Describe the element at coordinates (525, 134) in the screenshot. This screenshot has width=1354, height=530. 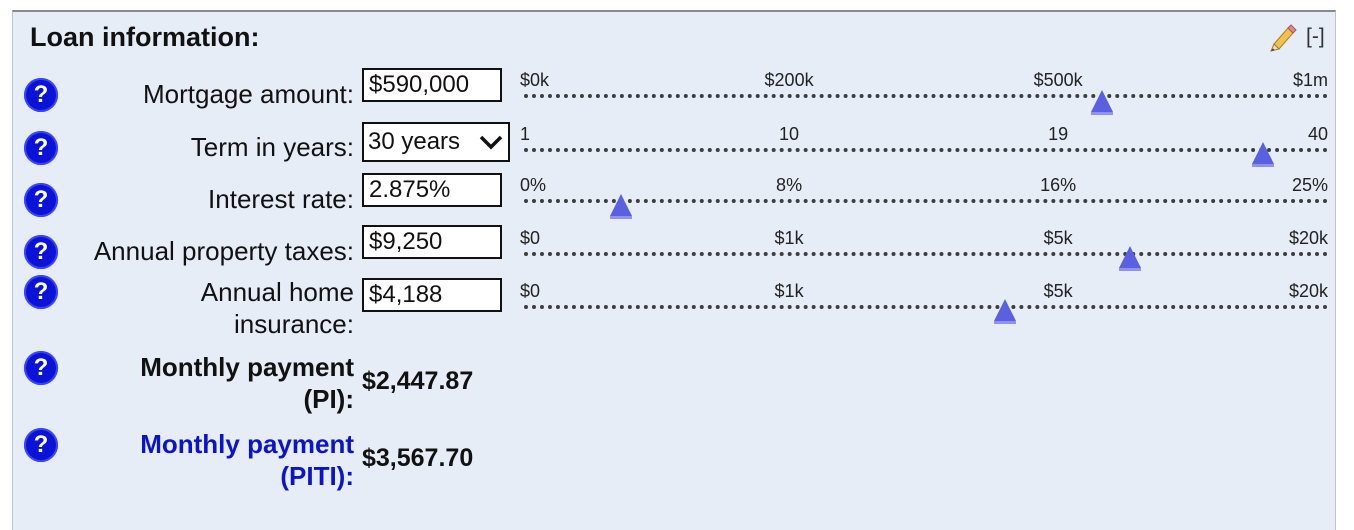
I see `slider-tick: 1` at that location.